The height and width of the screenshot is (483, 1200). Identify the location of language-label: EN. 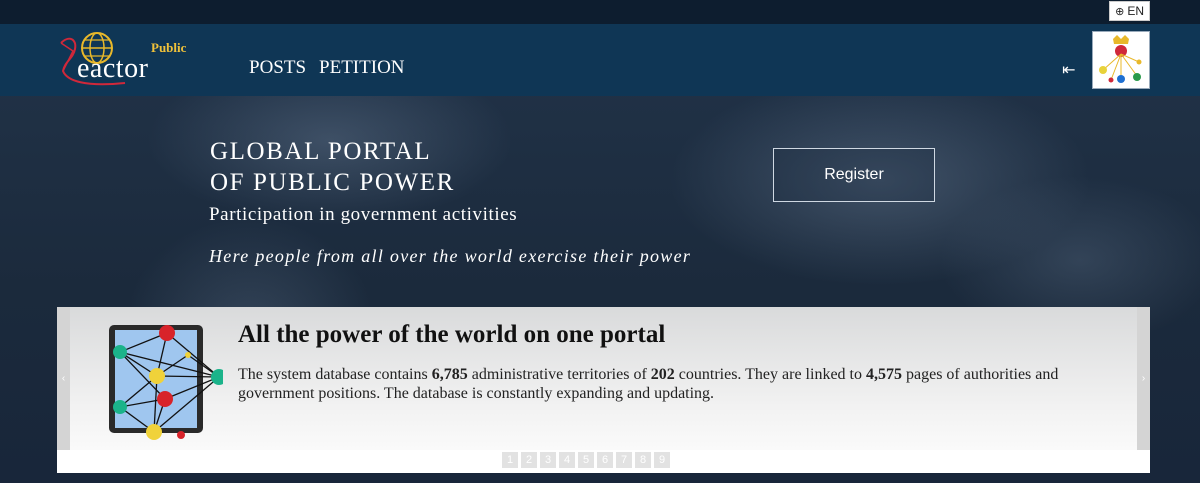
(1135, 11).